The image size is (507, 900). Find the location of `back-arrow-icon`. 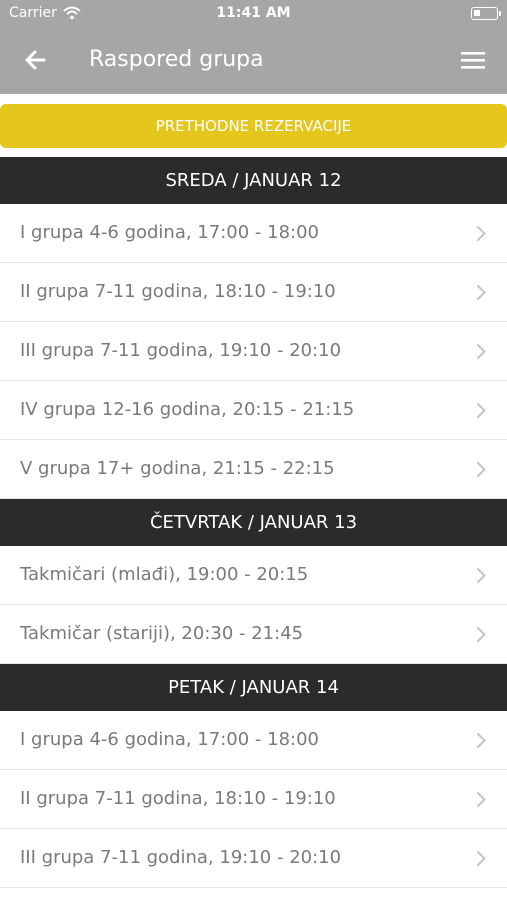

back-arrow-icon is located at coordinates (36, 60).